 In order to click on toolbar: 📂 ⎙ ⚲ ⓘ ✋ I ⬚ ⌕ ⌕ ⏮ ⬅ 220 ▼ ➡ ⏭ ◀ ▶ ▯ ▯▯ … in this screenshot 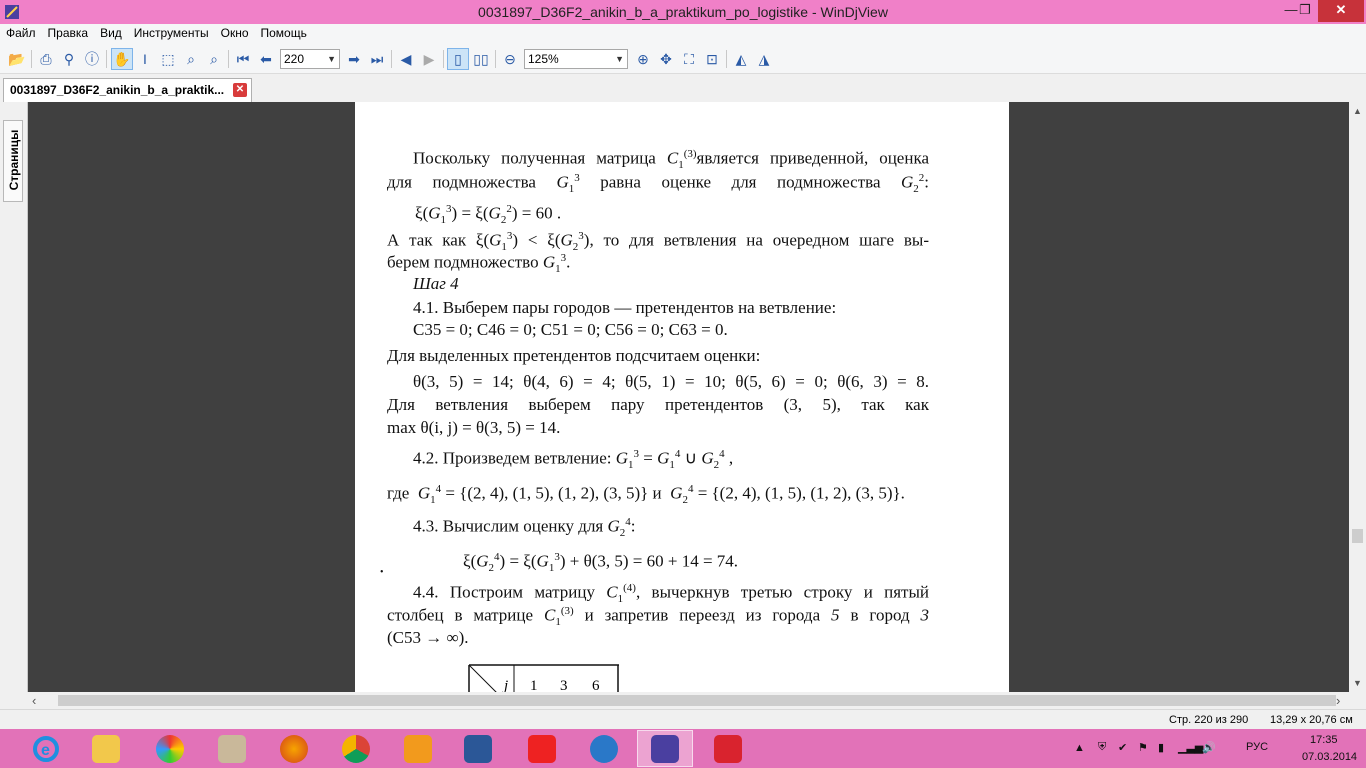, I will do `click(683, 59)`.